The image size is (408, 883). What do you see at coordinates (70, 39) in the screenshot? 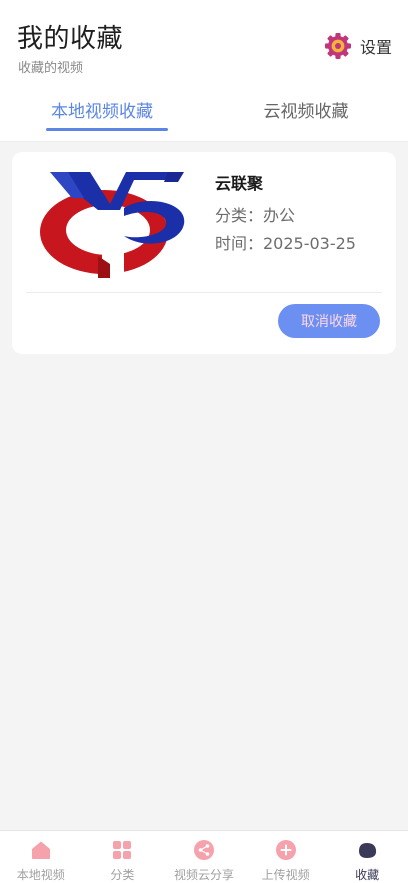
I see `page-title: 我的收藏` at bounding box center [70, 39].